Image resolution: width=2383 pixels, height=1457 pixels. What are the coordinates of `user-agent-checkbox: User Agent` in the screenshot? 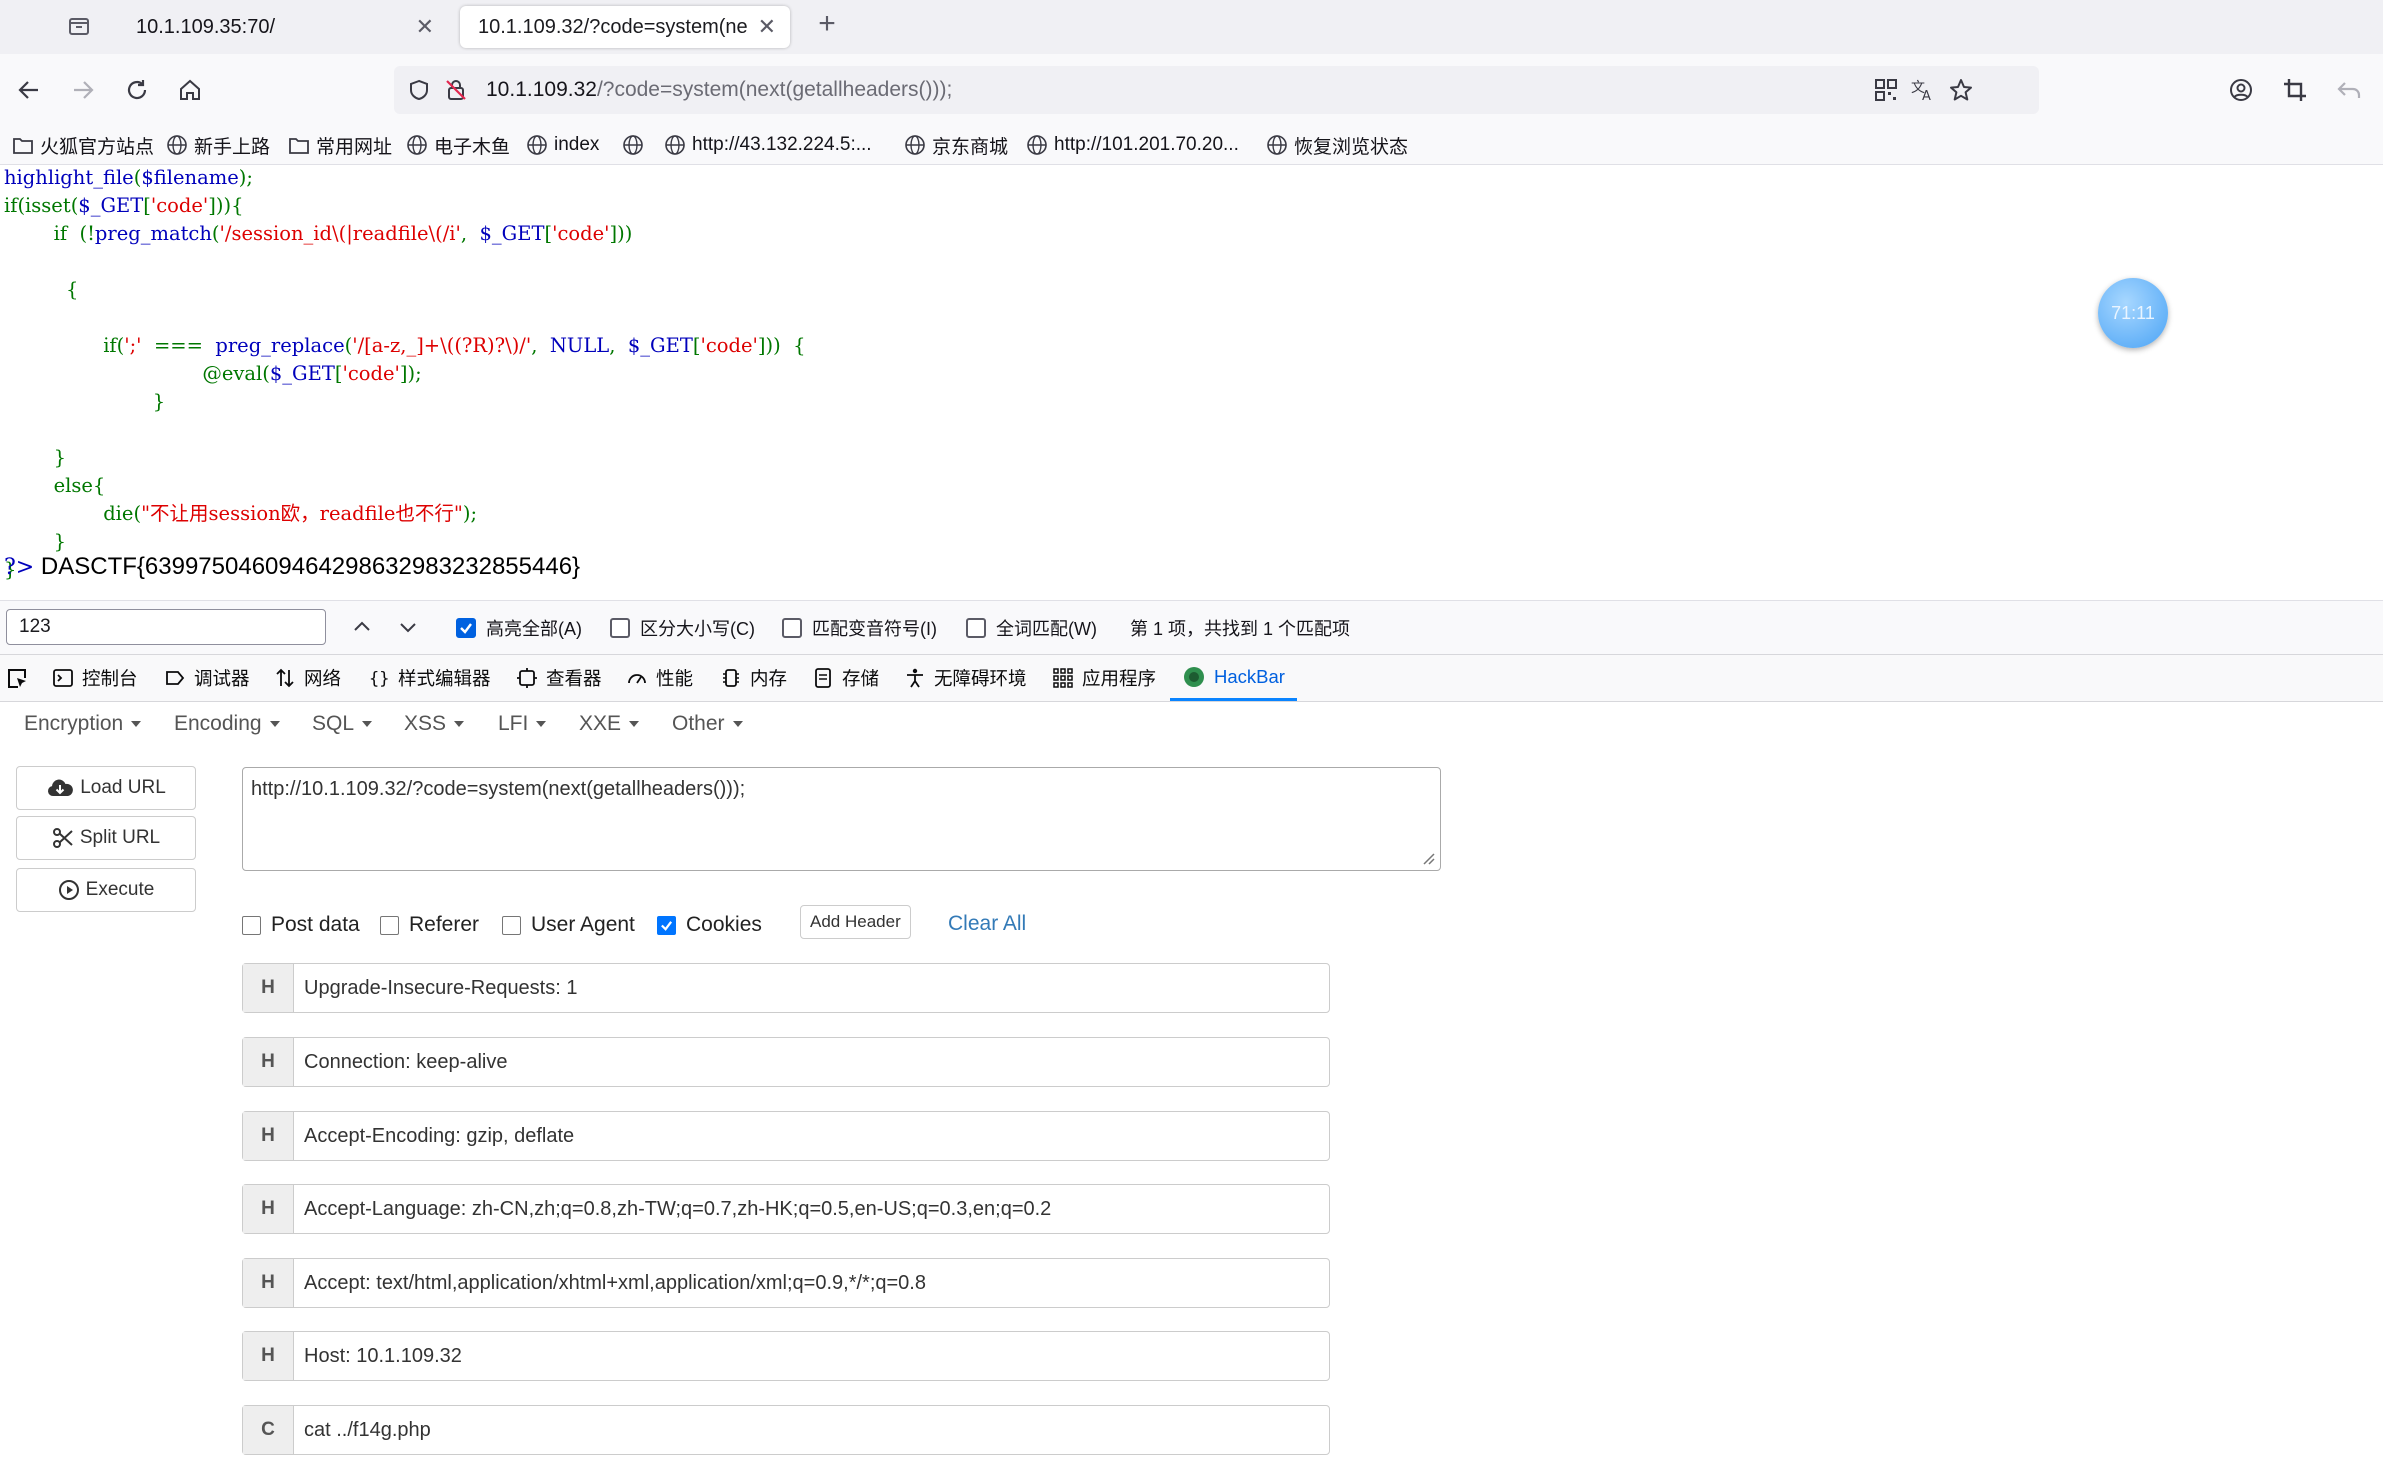 It's located at (568, 925).